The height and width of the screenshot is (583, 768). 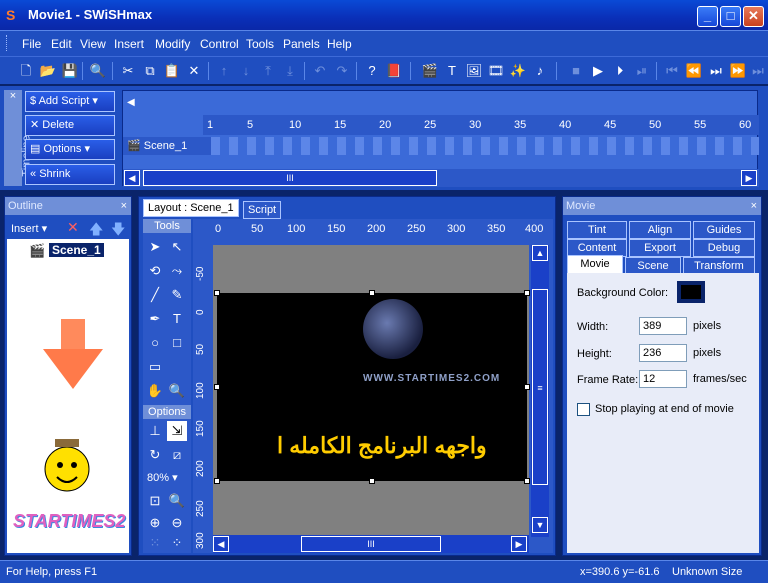 I want to click on menu-file: File, so click(x=31, y=44).